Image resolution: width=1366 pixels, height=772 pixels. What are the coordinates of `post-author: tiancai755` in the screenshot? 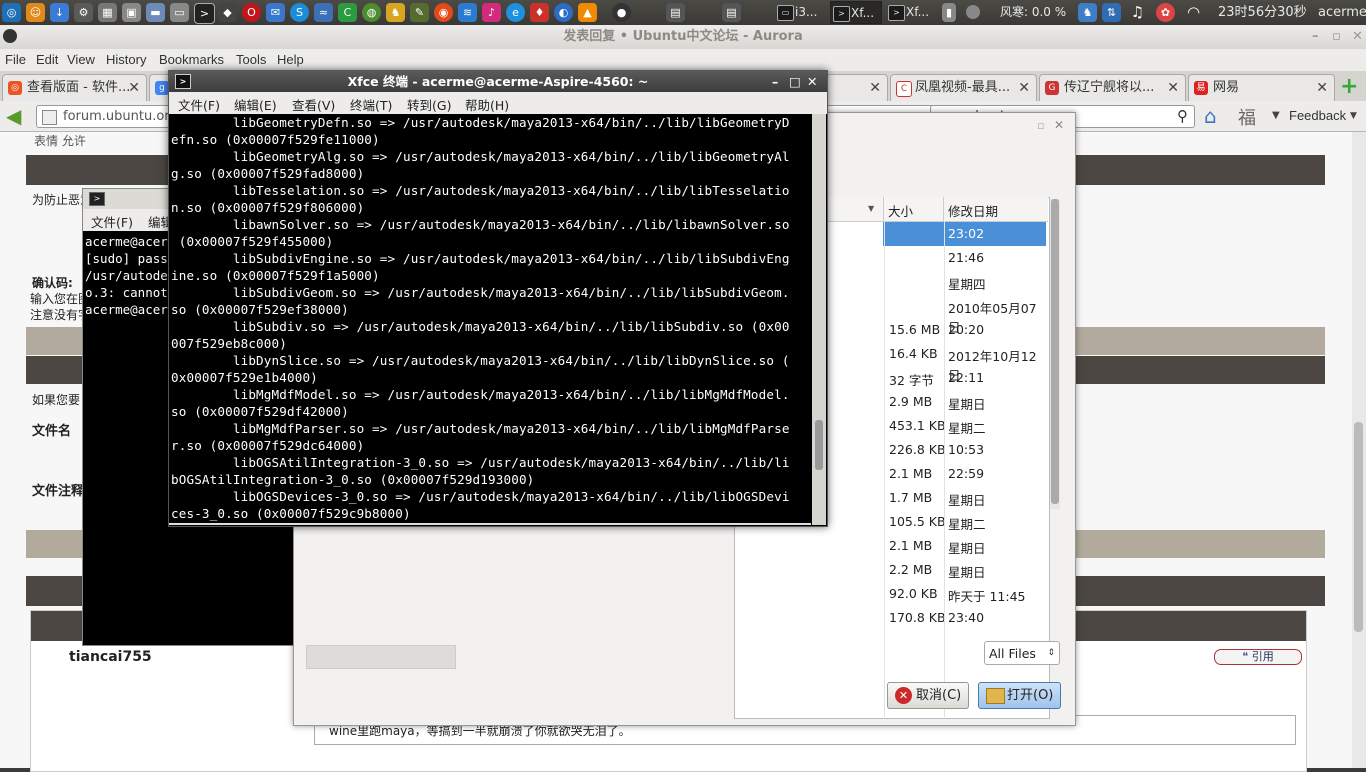 It's located at (110, 657).